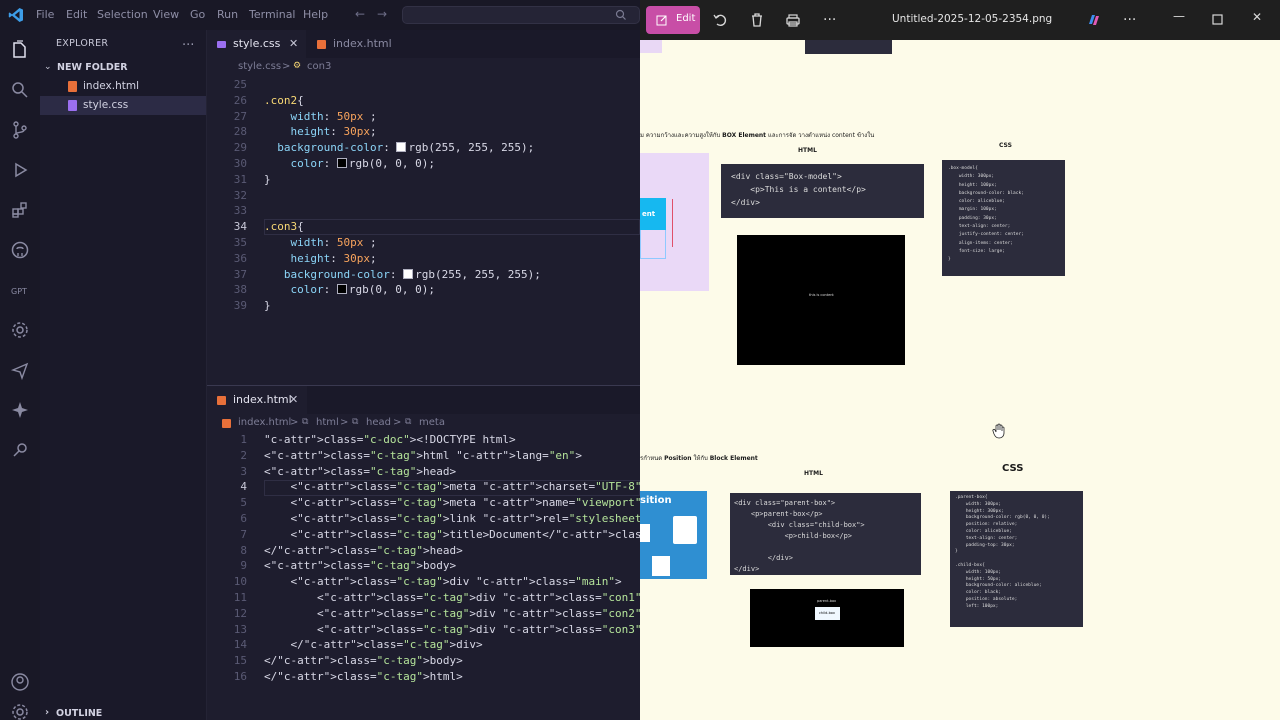 The image size is (1280, 720). Describe the element at coordinates (227, 14) in the screenshot. I see `menu-run: Run` at that location.